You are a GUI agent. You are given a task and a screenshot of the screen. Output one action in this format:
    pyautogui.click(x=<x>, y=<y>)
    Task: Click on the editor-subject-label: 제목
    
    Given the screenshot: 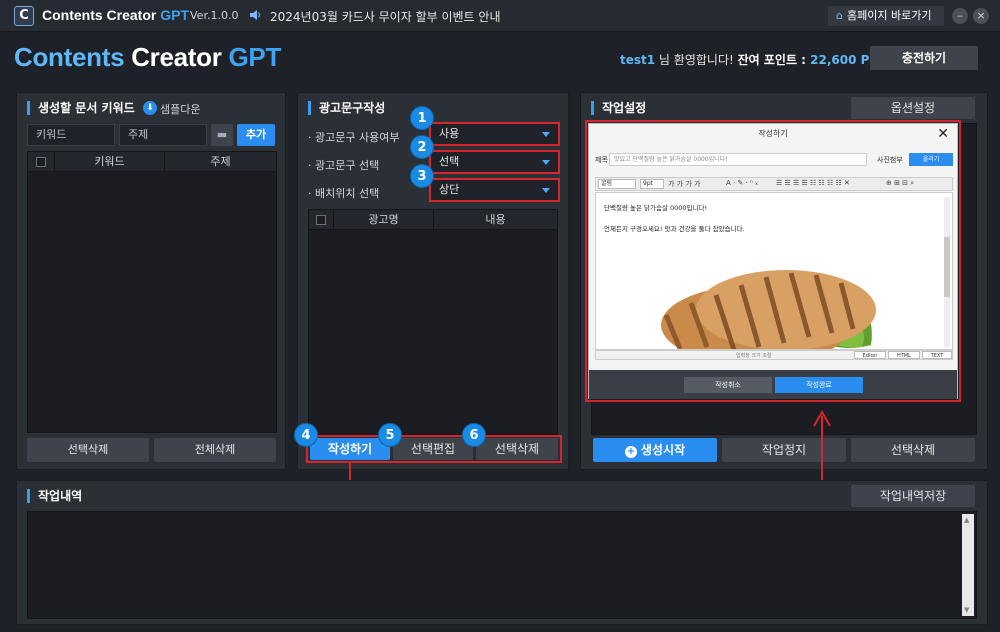 What is the action you would take?
    pyautogui.click(x=601, y=160)
    